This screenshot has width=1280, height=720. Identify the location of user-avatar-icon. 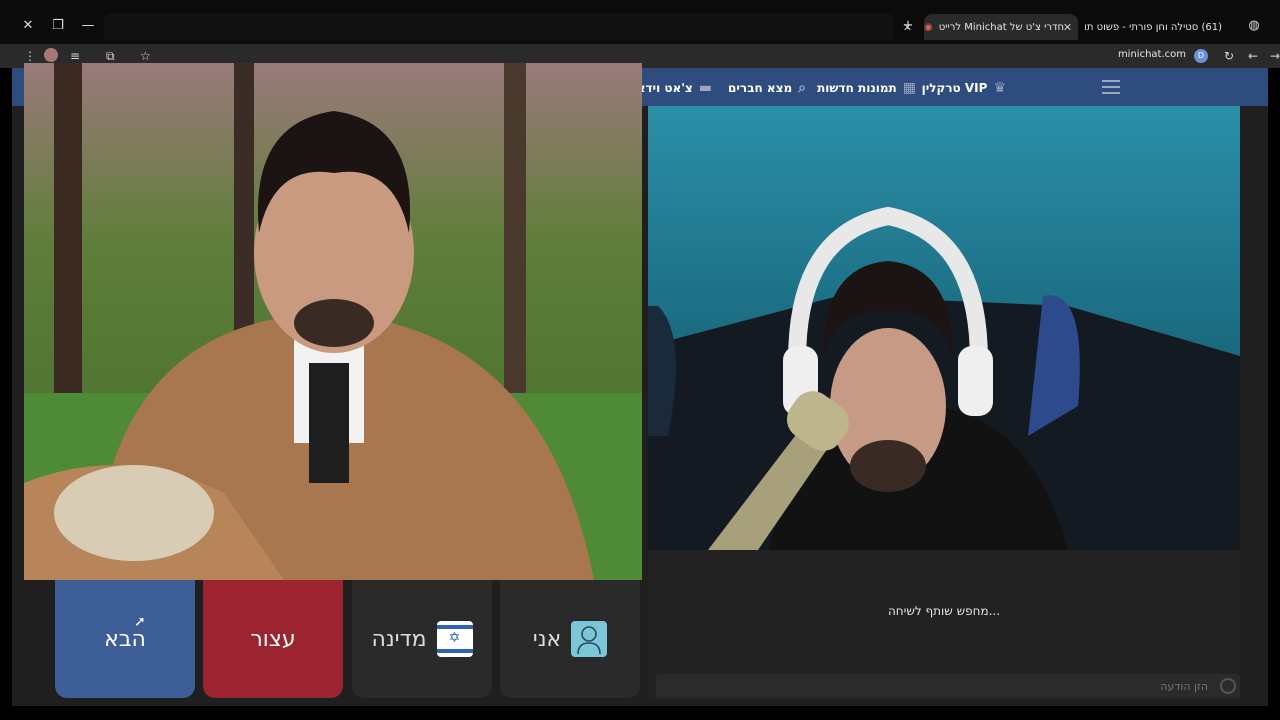
(589, 639).